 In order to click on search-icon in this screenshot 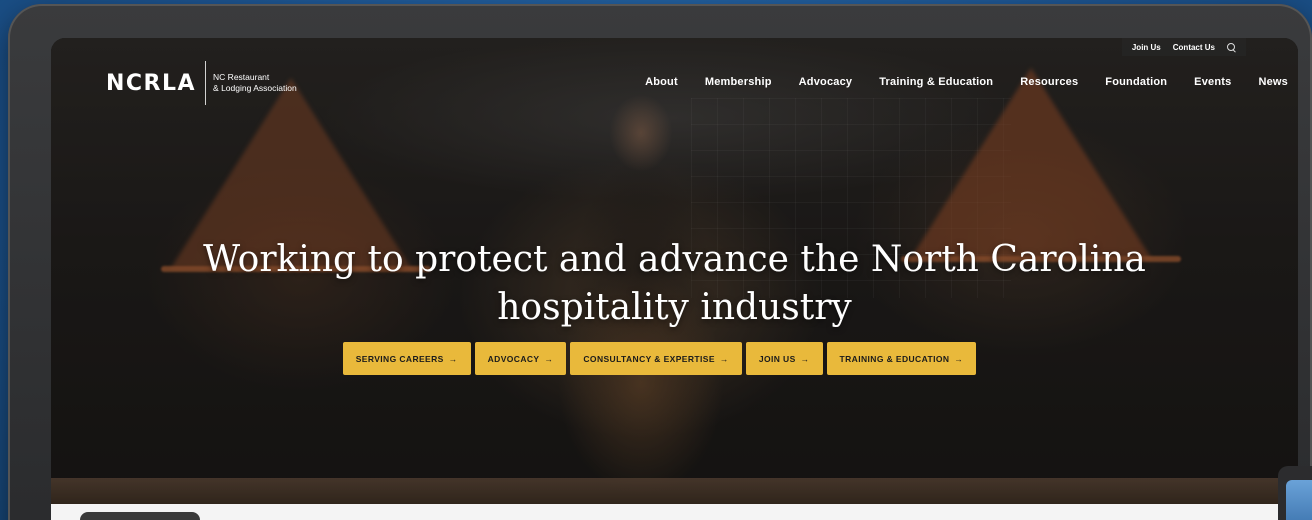, I will do `click(1231, 47)`.